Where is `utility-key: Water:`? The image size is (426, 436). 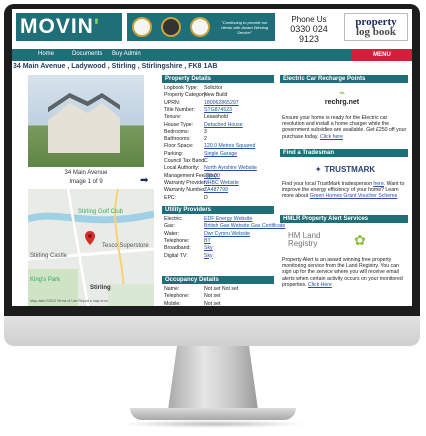 utility-key: Water: is located at coordinates (172, 233).